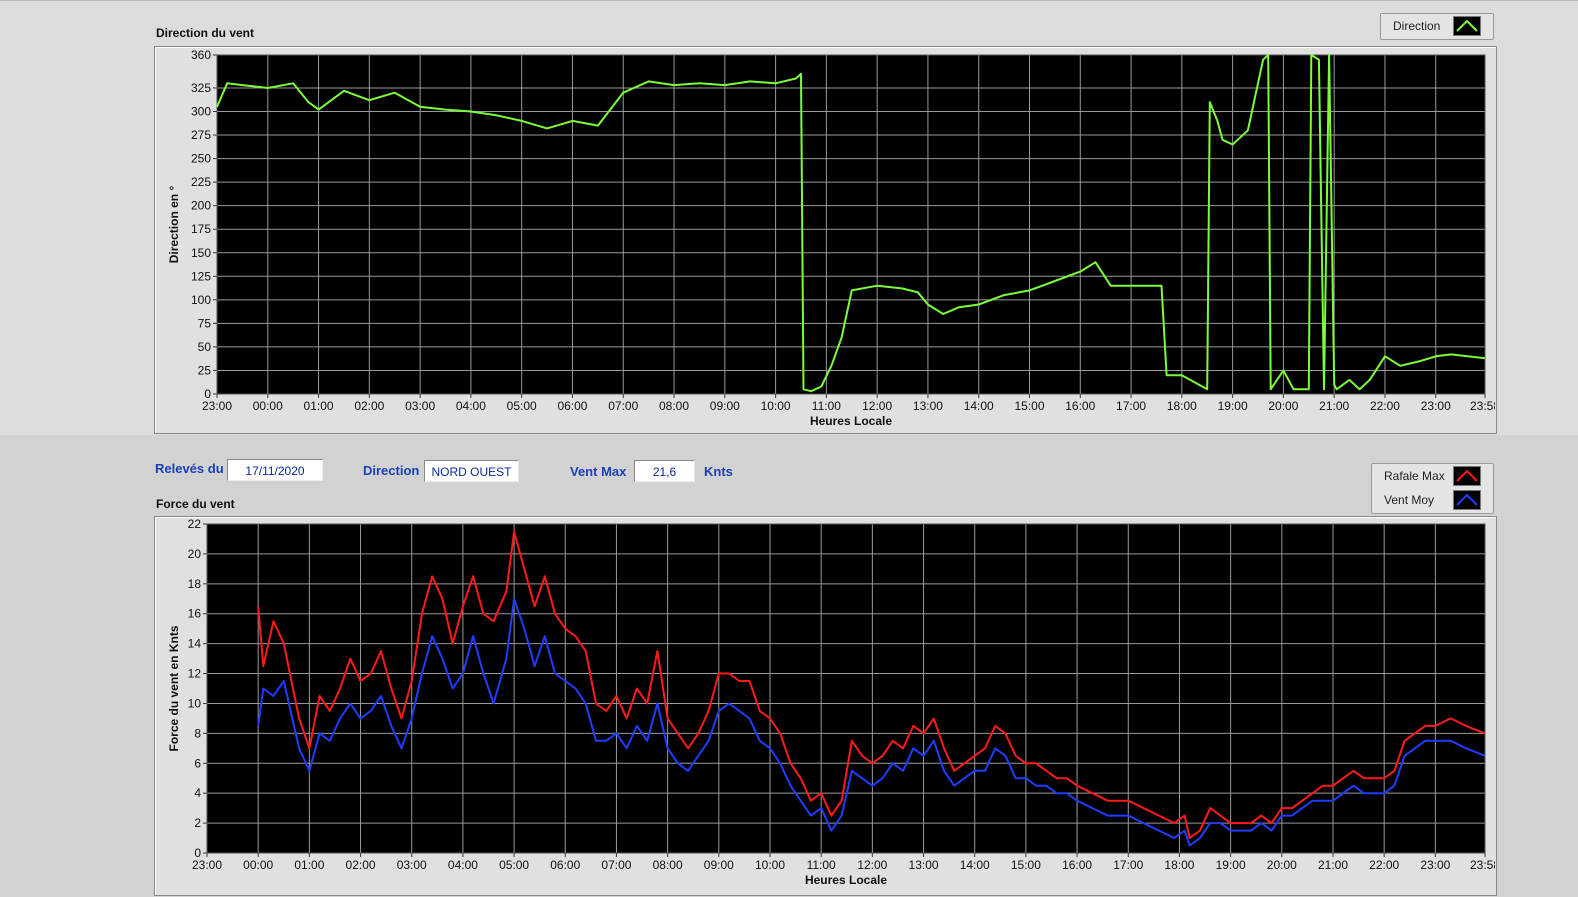 The height and width of the screenshot is (897, 1578). Describe the element at coordinates (197, 733) in the screenshot. I see `force-ytick-label: 8` at that location.